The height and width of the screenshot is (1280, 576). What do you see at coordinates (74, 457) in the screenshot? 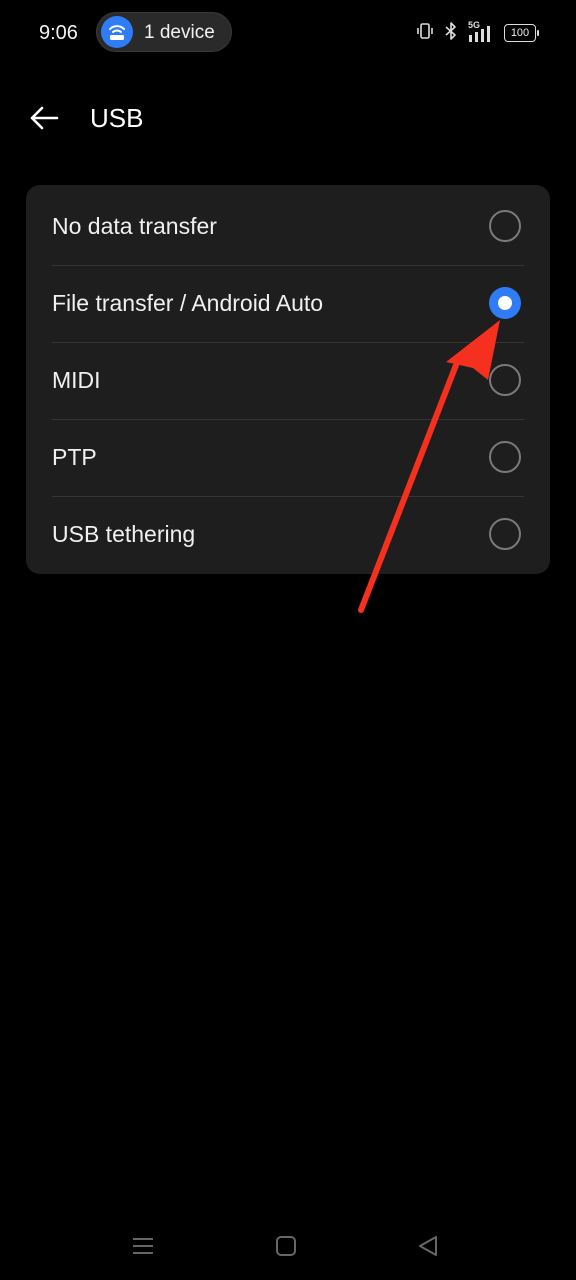
I see `option-label: PTP` at bounding box center [74, 457].